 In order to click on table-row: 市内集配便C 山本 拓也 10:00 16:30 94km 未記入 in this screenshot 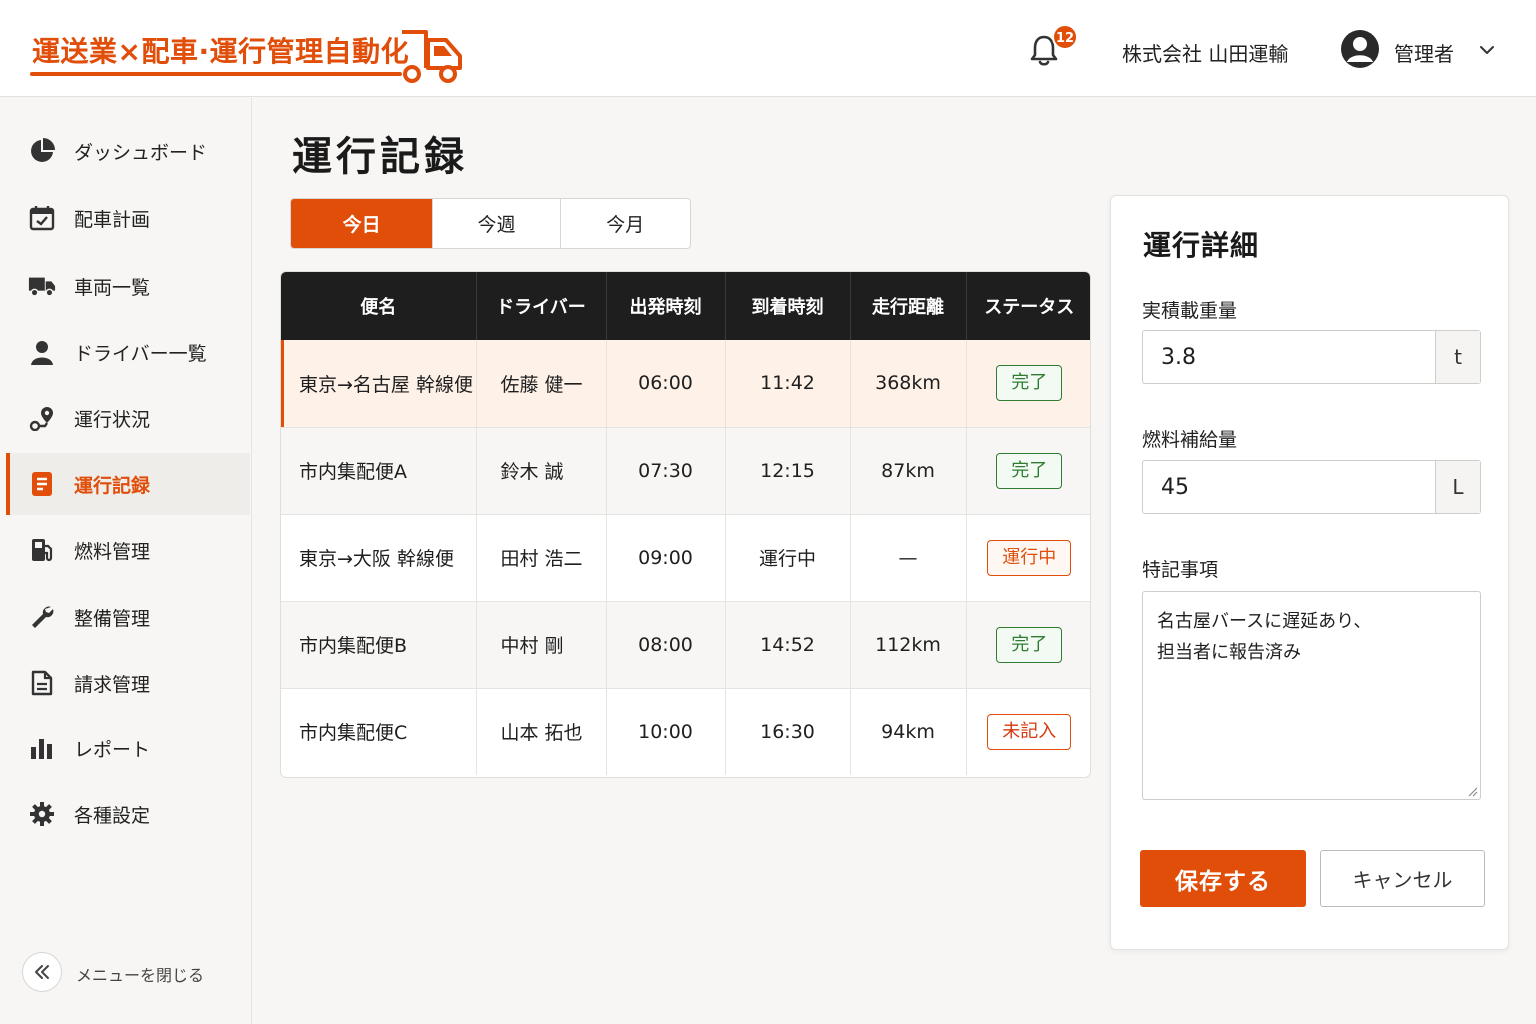, I will do `click(685, 731)`.